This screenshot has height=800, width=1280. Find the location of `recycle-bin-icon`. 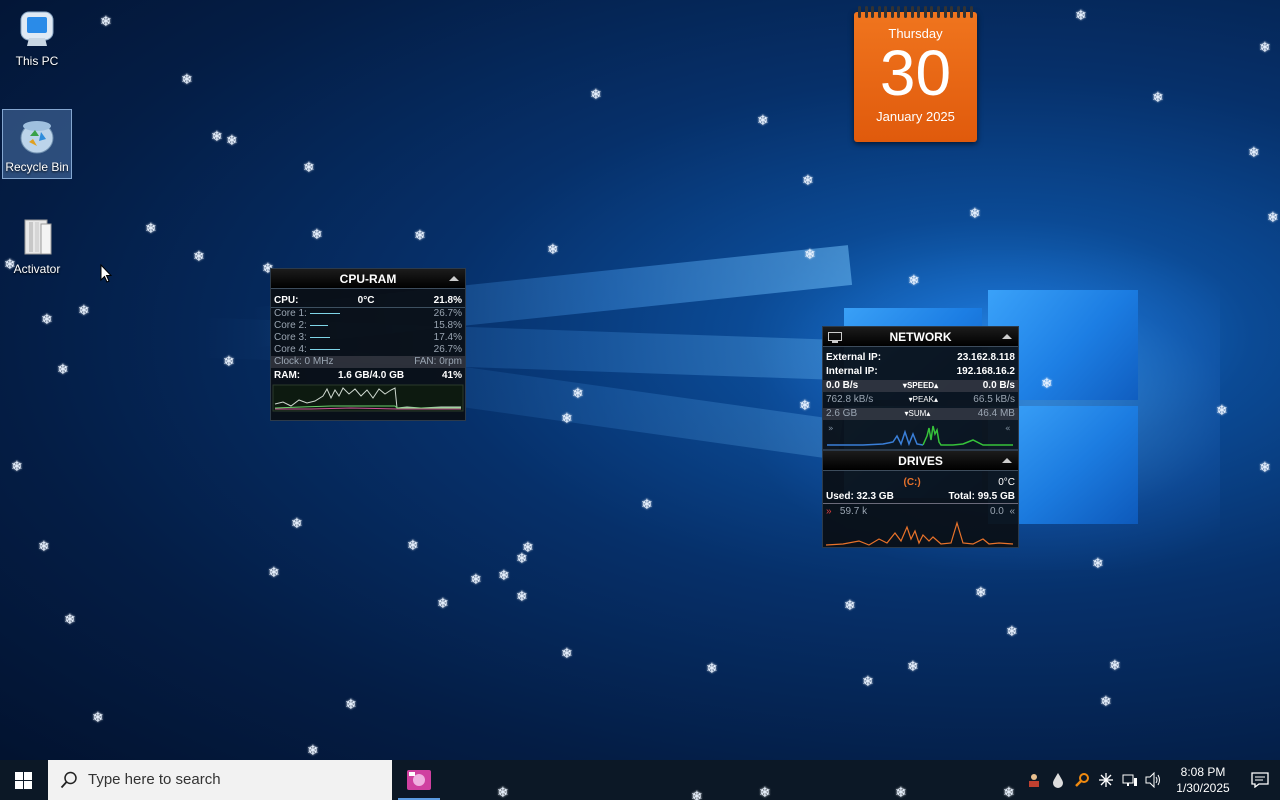

recycle-bin-icon is located at coordinates (37, 136).